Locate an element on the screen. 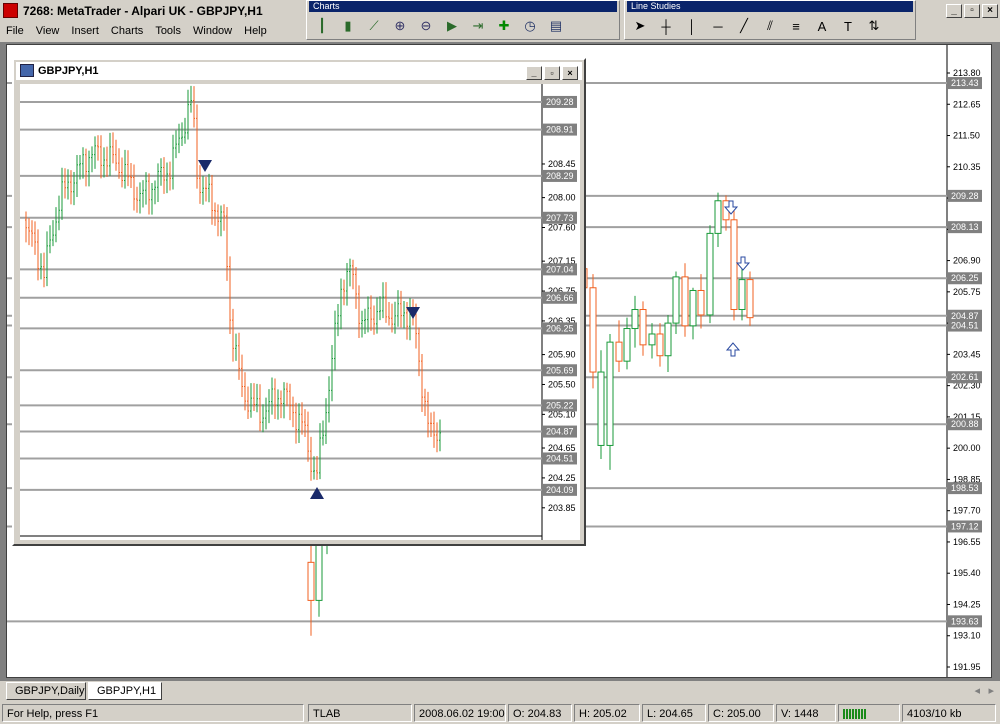 Image resolution: width=1000 pixels, height=724 pixels. buy-arrow-icon is located at coordinates (733, 349).